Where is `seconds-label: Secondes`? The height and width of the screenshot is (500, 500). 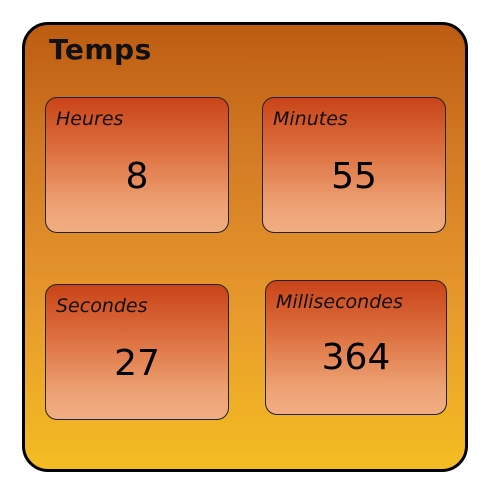
seconds-label: Secondes is located at coordinates (102, 306).